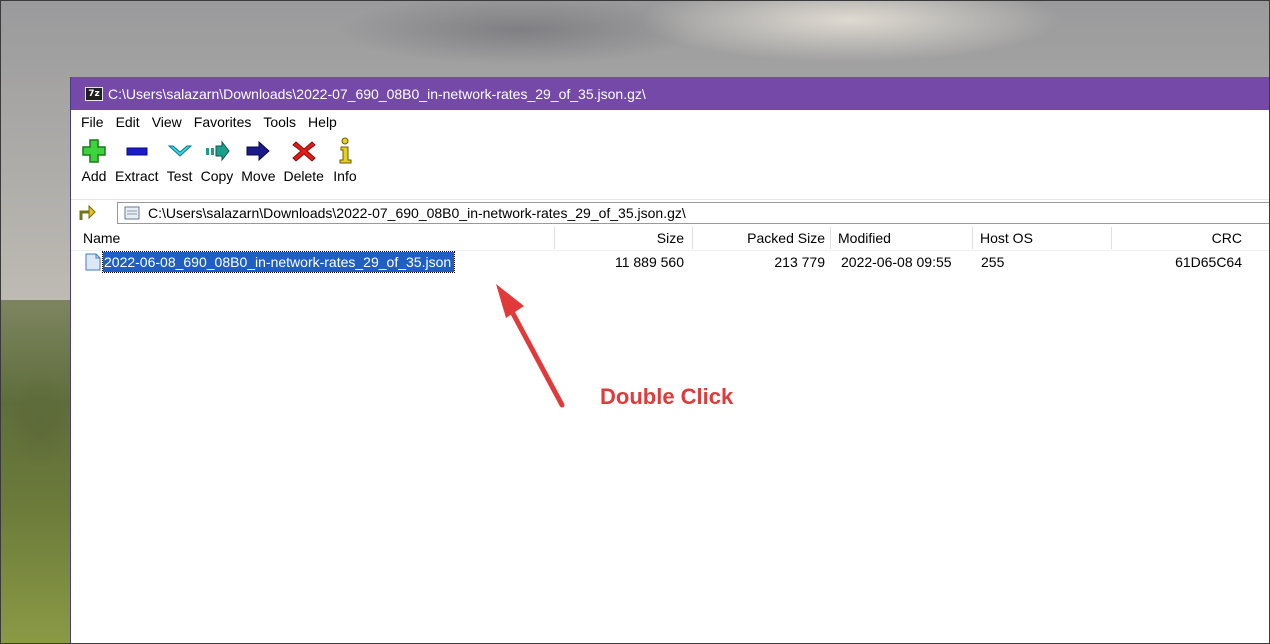 The height and width of the screenshot is (644, 1270). Describe the element at coordinates (179, 151) in the screenshot. I see `test-icon` at that location.